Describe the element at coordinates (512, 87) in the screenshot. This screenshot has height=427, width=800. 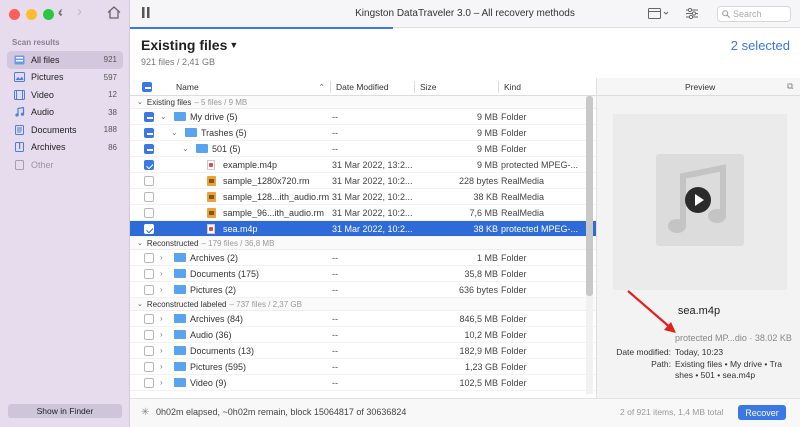
I see `column-kind: Kind` at that location.